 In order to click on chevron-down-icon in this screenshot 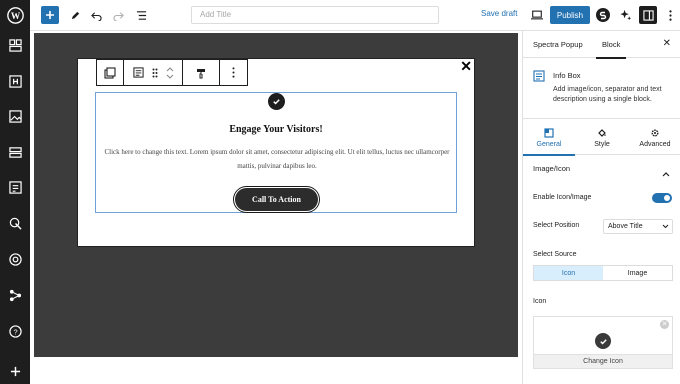, I will do `click(665, 229)`.